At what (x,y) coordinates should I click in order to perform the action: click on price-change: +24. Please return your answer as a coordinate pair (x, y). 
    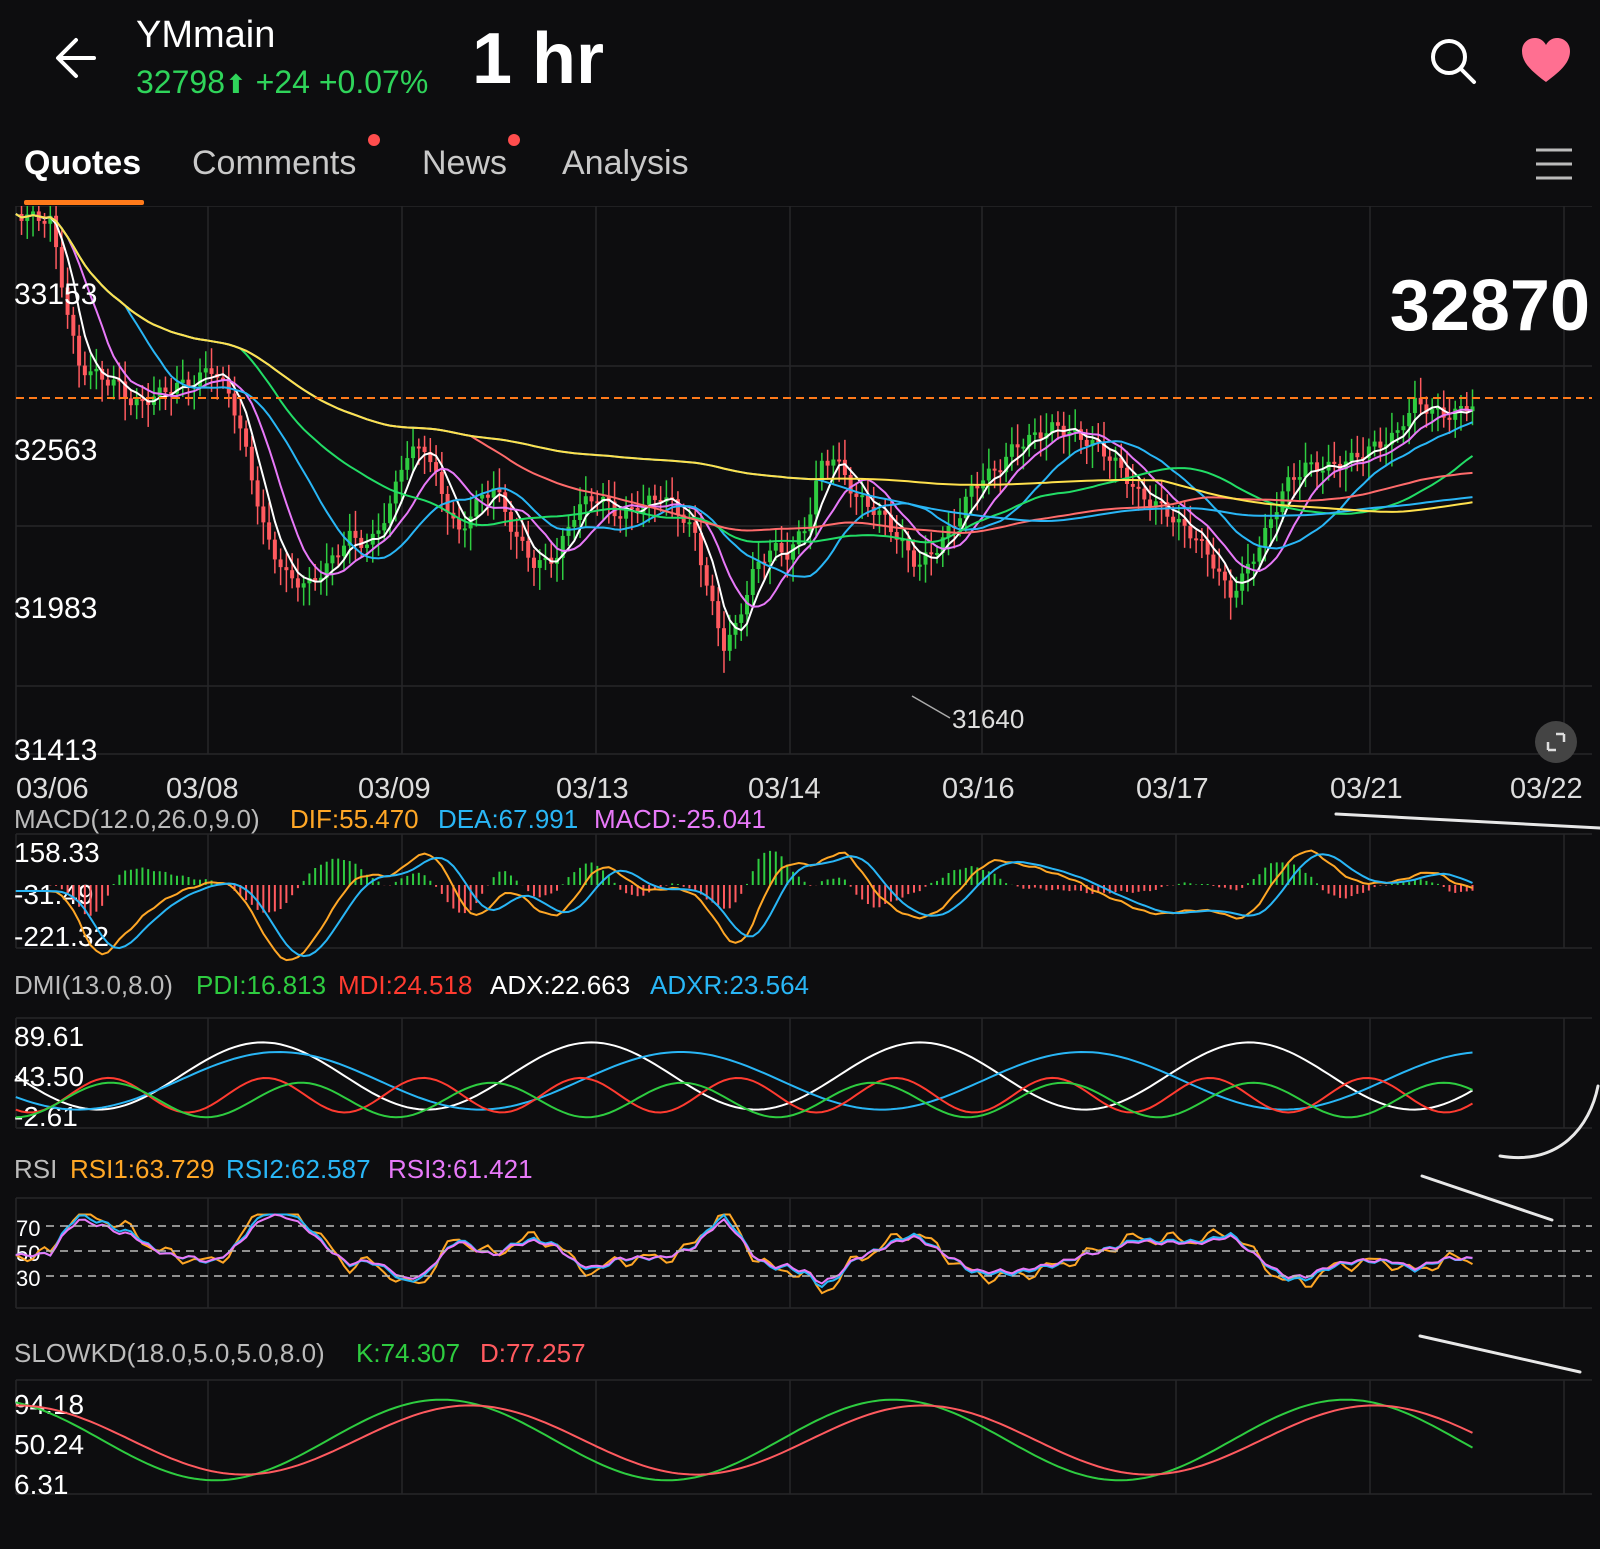
    Looking at the image, I should click on (282, 82).